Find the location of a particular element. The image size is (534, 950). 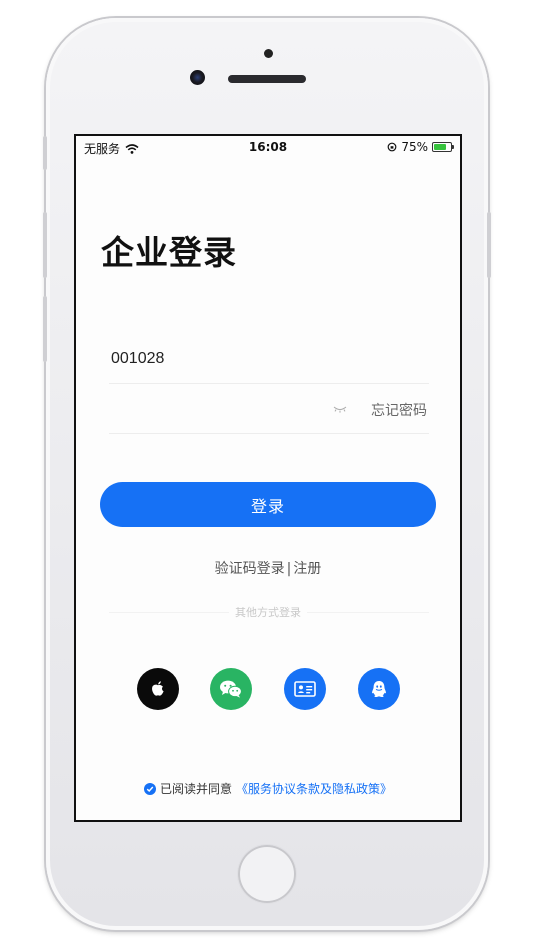

power-button is located at coordinates (489, 245).